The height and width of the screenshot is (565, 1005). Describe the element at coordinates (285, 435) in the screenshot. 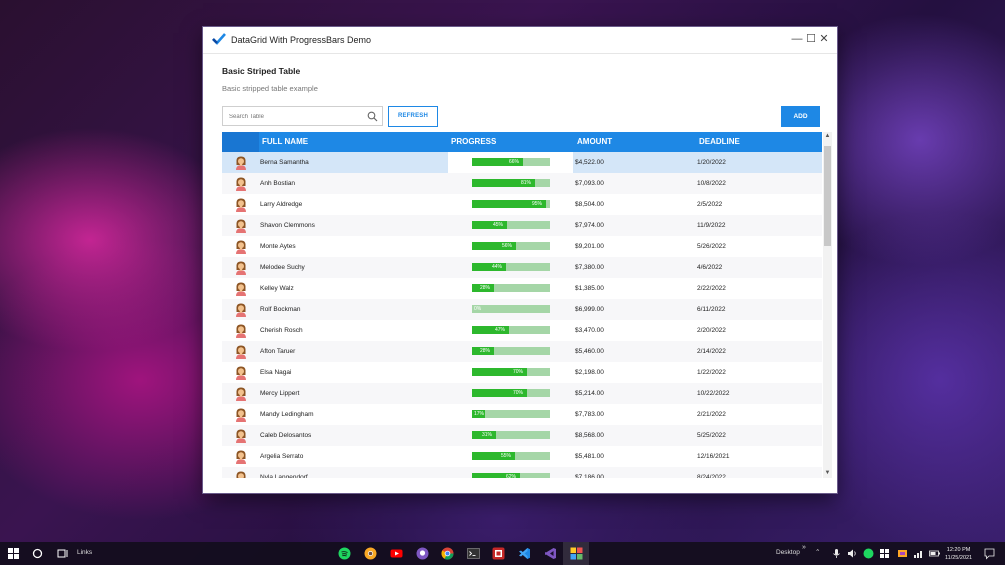

I see `cell-full-name: Caleb Delosantos` at that location.